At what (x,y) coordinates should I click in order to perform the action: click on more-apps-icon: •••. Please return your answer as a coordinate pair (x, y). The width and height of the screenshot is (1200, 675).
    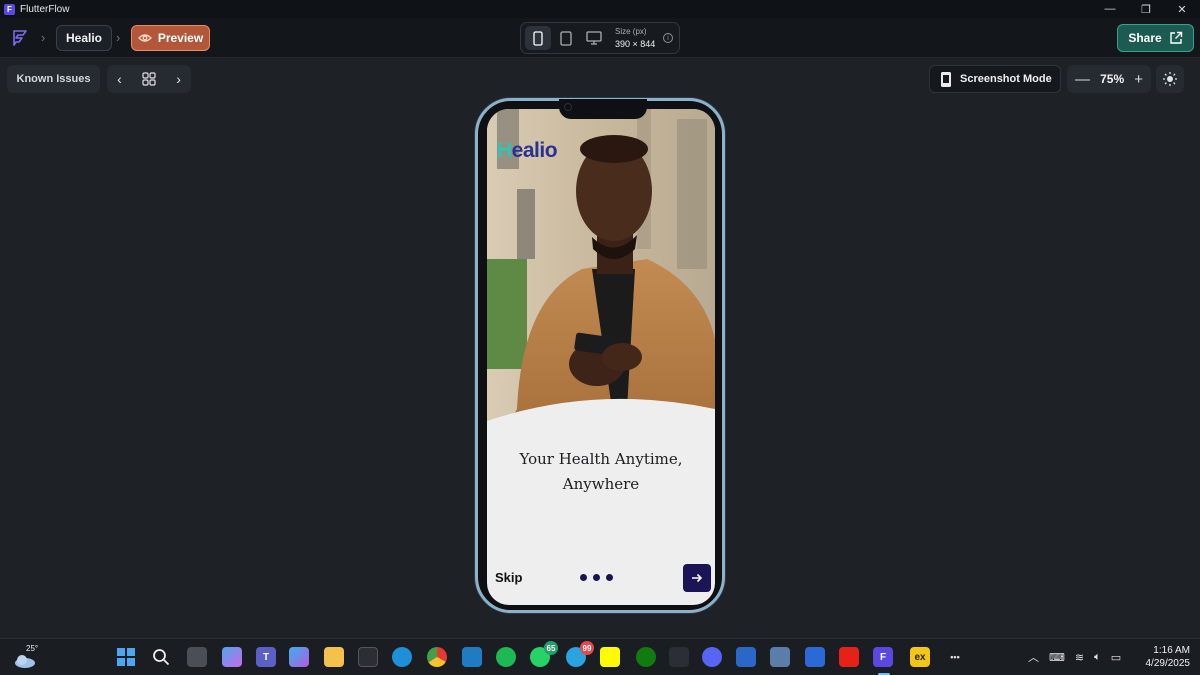
    Looking at the image, I should click on (955, 657).